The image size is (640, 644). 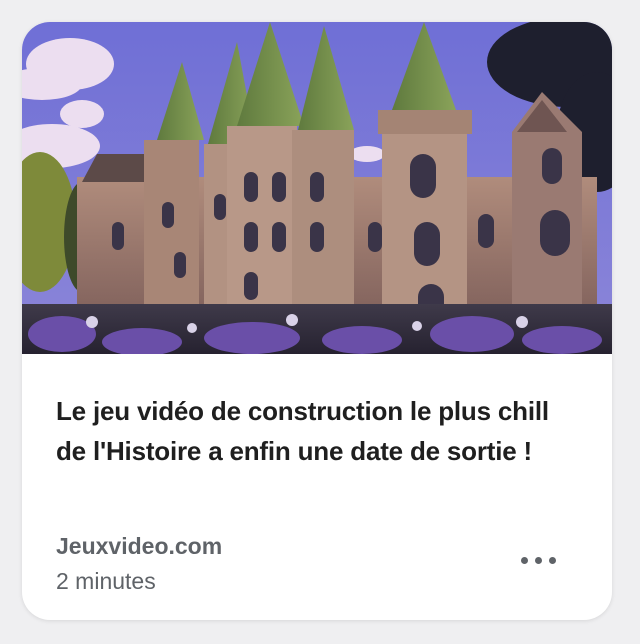 What do you see at coordinates (139, 546) in the screenshot?
I see `article-source: Jeuxvideo.com` at bounding box center [139, 546].